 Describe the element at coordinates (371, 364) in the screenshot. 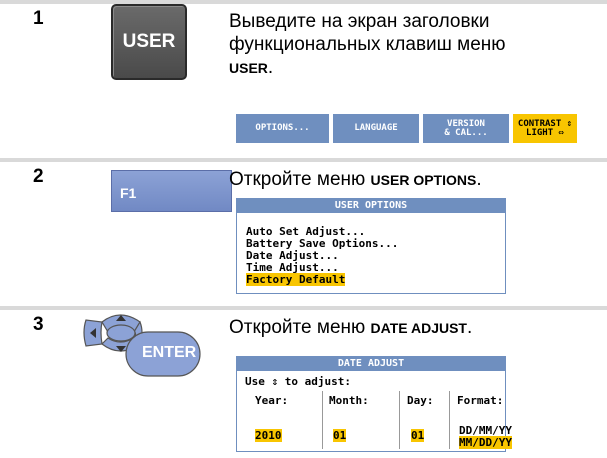

I see `date-adjust-title: DATE ADJUST` at that location.